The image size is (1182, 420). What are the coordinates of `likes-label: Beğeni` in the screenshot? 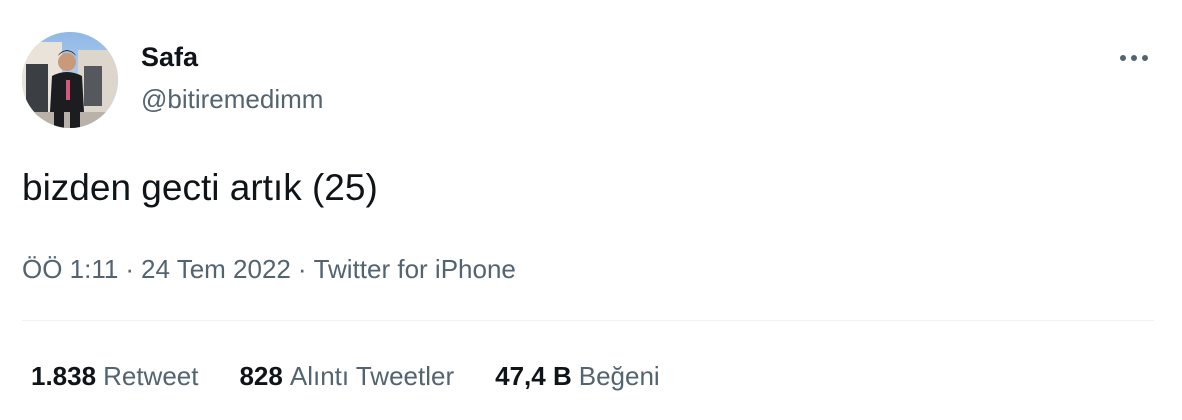 It's located at (619, 376).